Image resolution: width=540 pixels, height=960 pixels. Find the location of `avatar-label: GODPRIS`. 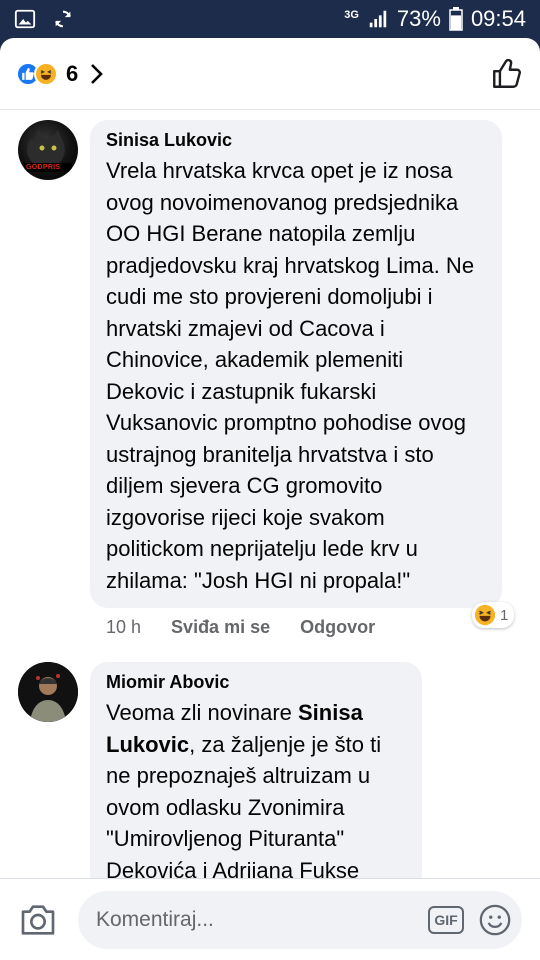

avatar-label: GODPRIS is located at coordinates (43, 167).